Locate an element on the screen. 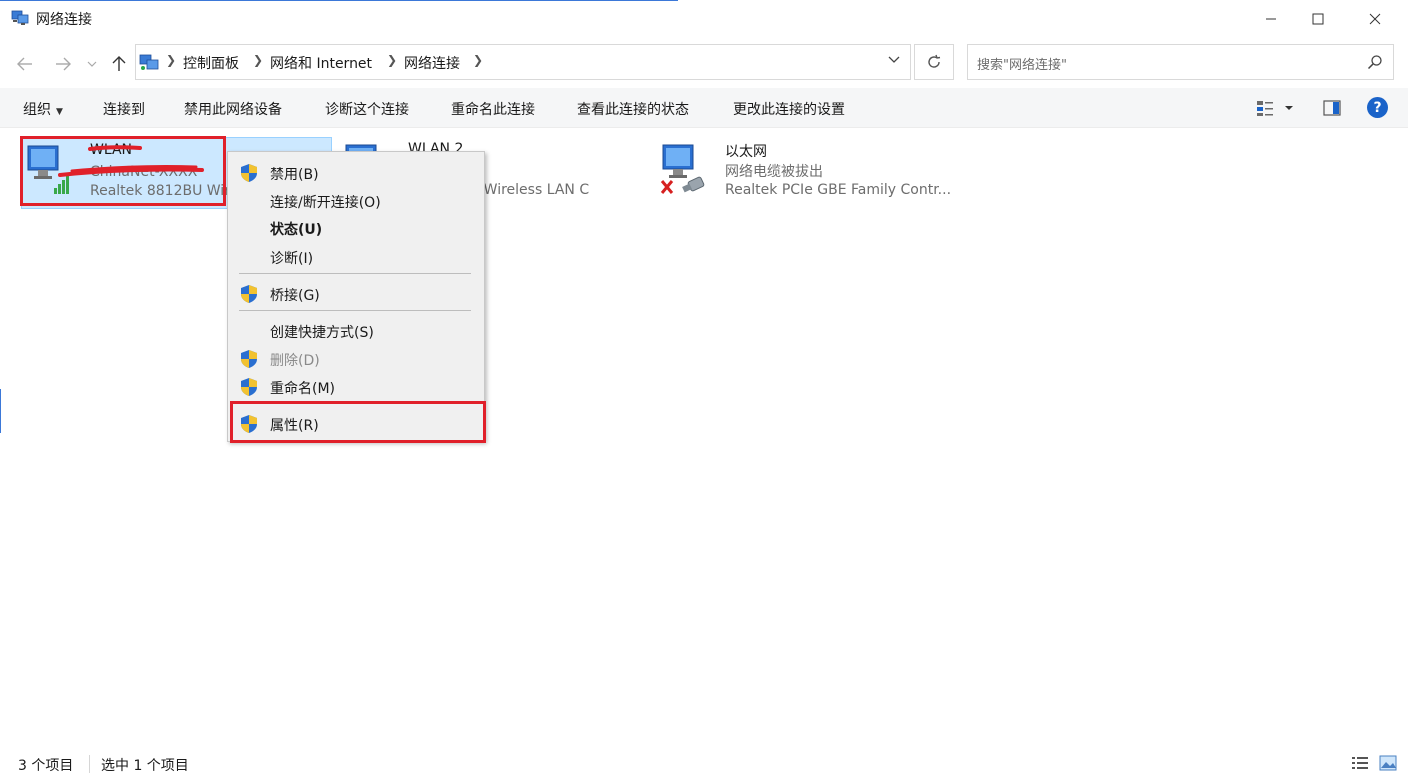 Image resolution: width=1408 pixels, height=779 pixels. maximize-button is located at coordinates (1318, 19).